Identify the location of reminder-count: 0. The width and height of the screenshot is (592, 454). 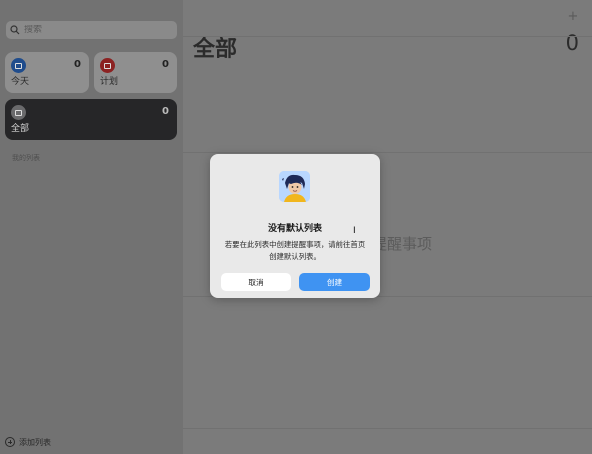
(572, 43).